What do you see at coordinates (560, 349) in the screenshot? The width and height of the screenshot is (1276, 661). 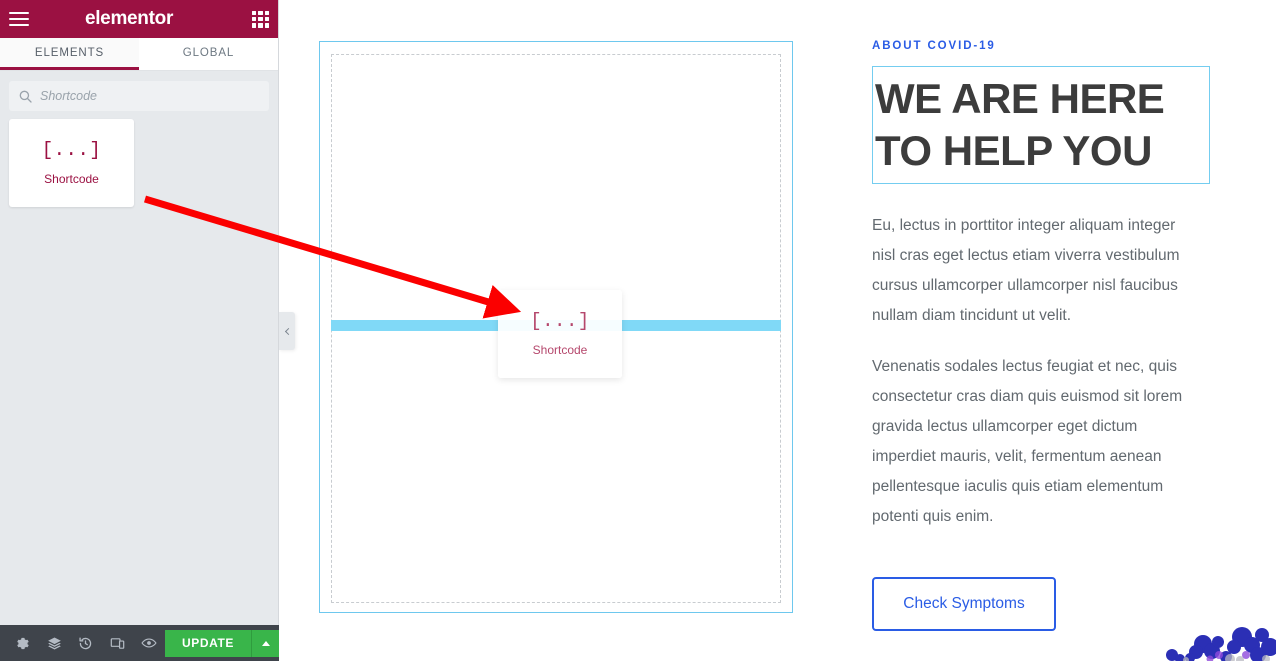 I see `drag-ghost-label: Shortcode` at bounding box center [560, 349].